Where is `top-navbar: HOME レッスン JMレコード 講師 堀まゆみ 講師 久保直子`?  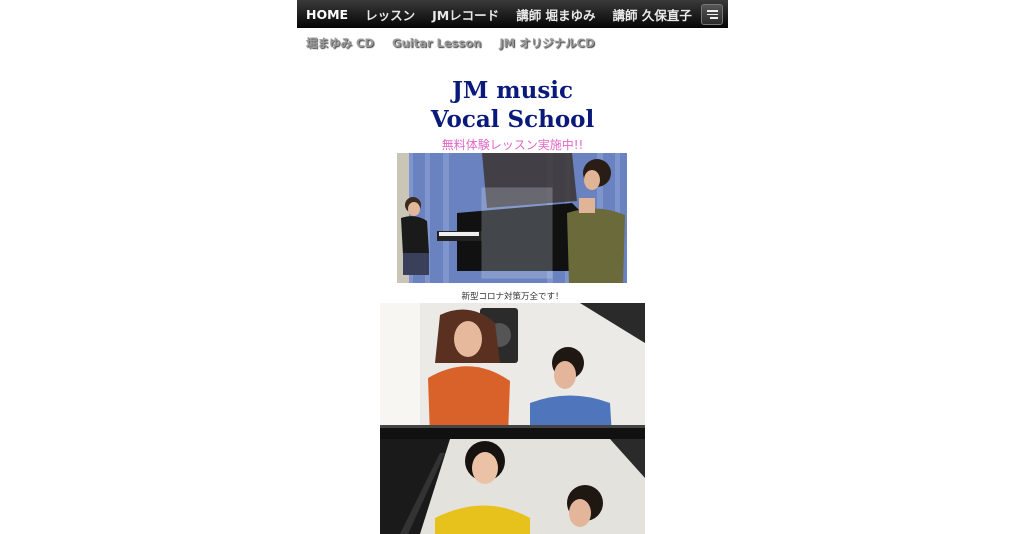
top-navbar: HOME レッスン JMレコード 講師 堀まゆみ 講師 久保直子 is located at coordinates (512, 14).